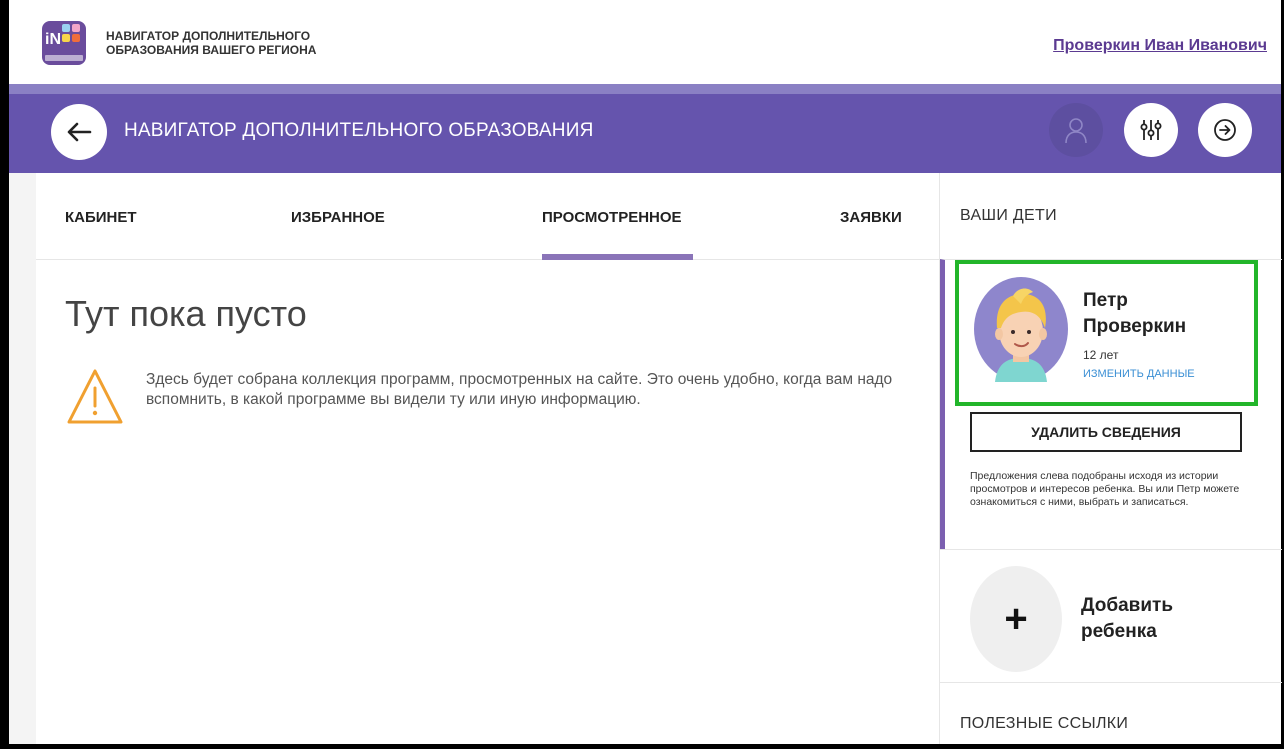 Image resolution: width=1284 pixels, height=749 pixels. What do you see at coordinates (53, 39) in the screenshot?
I see `logo-text: iN` at bounding box center [53, 39].